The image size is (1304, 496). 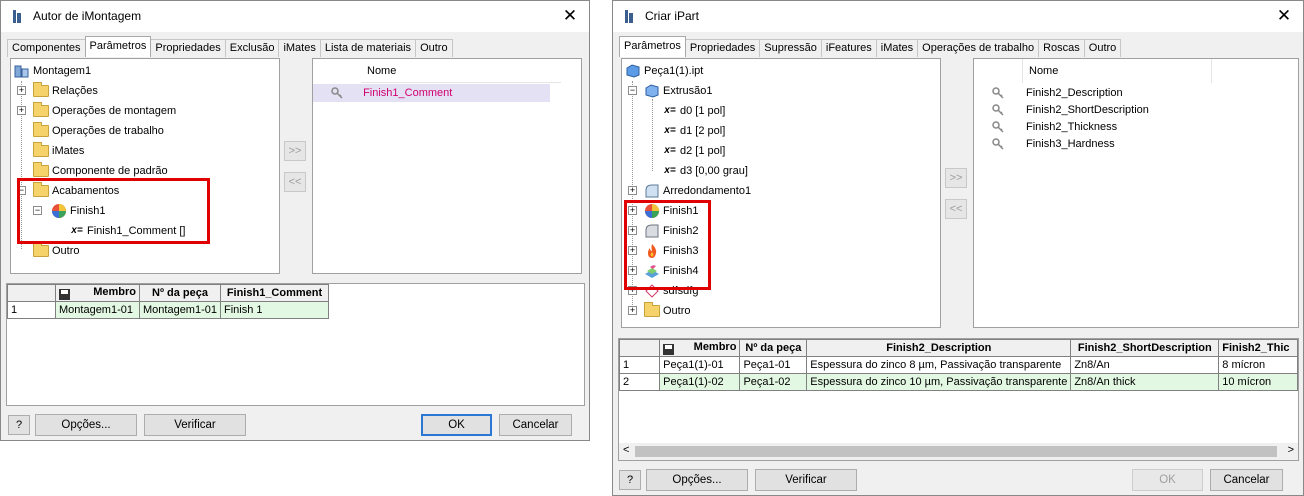 I want to click on scroll-left-icon: <, so click(x=626, y=450).